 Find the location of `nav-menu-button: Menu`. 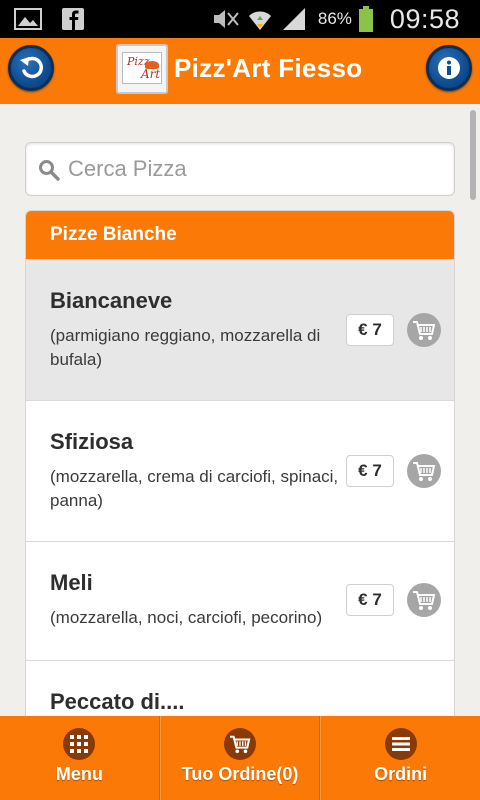

nav-menu-button: Menu is located at coordinates (80, 758).